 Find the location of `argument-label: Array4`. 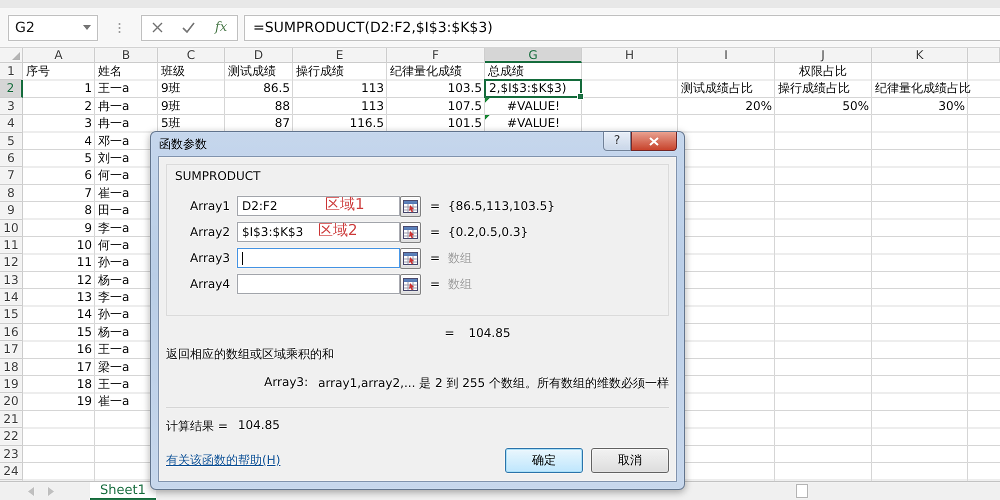

argument-label: Array4 is located at coordinates (210, 284).